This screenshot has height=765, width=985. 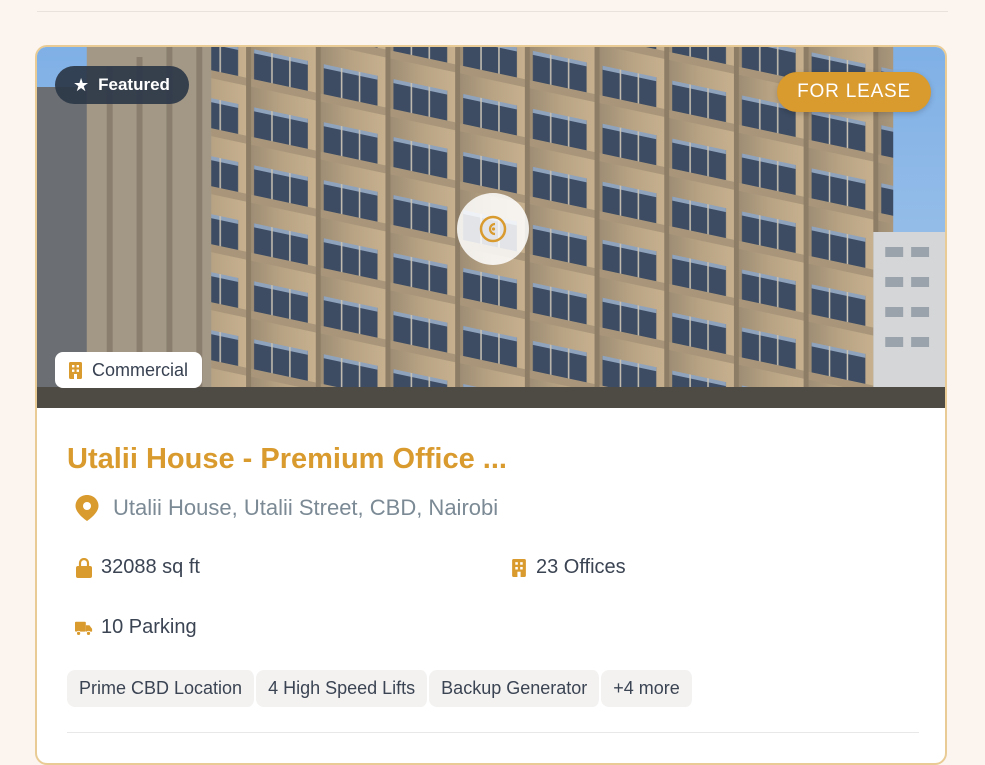 I want to click on property-type-badge: Commercial, so click(x=129, y=370).